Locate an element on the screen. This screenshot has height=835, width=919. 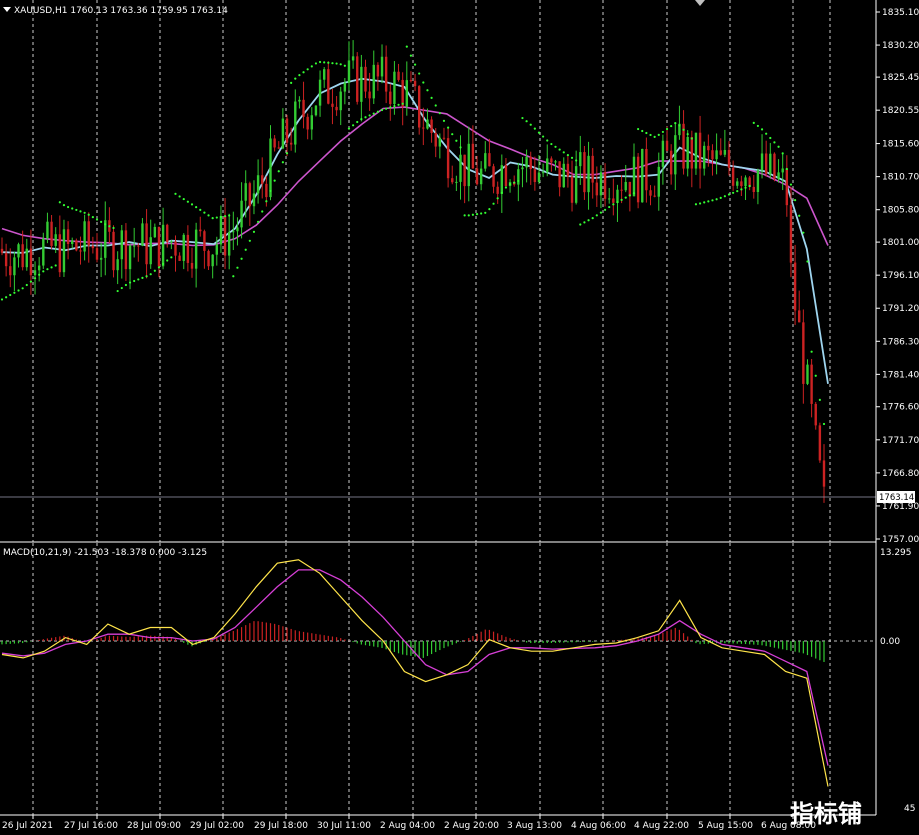
macd-axis-zero-label: 0.00 is located at coordinates (890, 642).